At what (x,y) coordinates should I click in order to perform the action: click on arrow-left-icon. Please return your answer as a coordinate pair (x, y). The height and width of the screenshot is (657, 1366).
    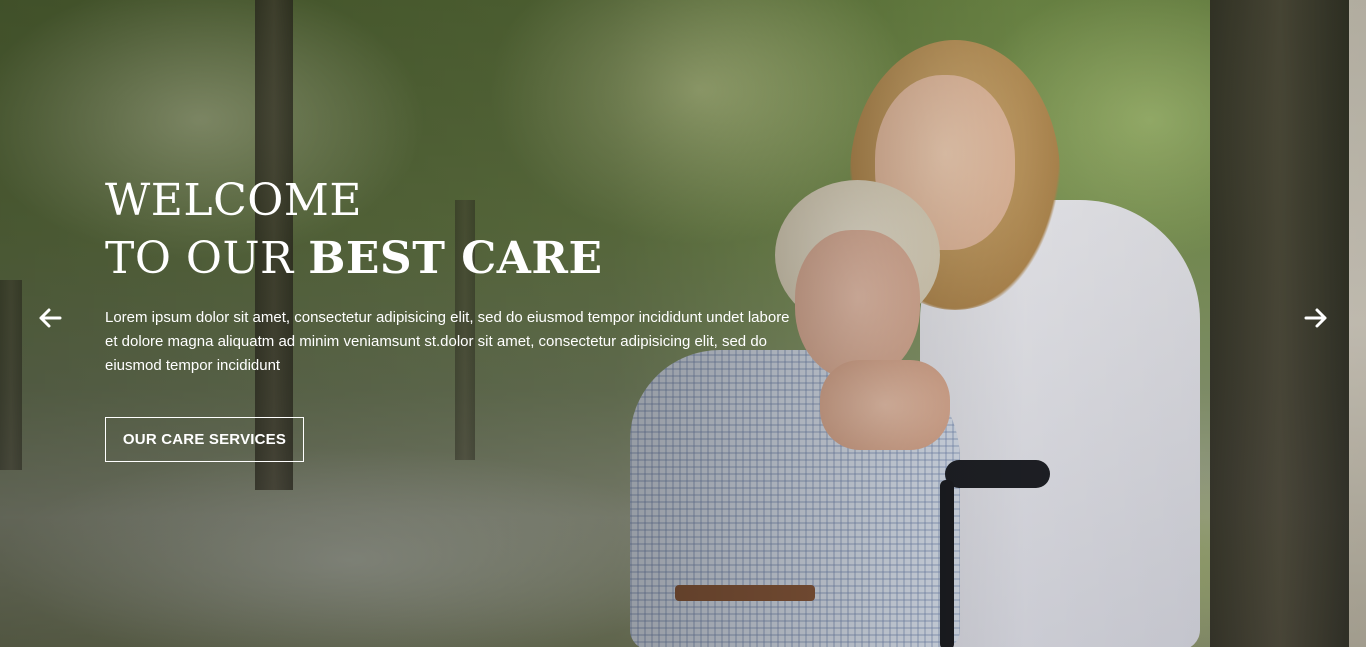
    Looking at the image, I should click on (50, 318).